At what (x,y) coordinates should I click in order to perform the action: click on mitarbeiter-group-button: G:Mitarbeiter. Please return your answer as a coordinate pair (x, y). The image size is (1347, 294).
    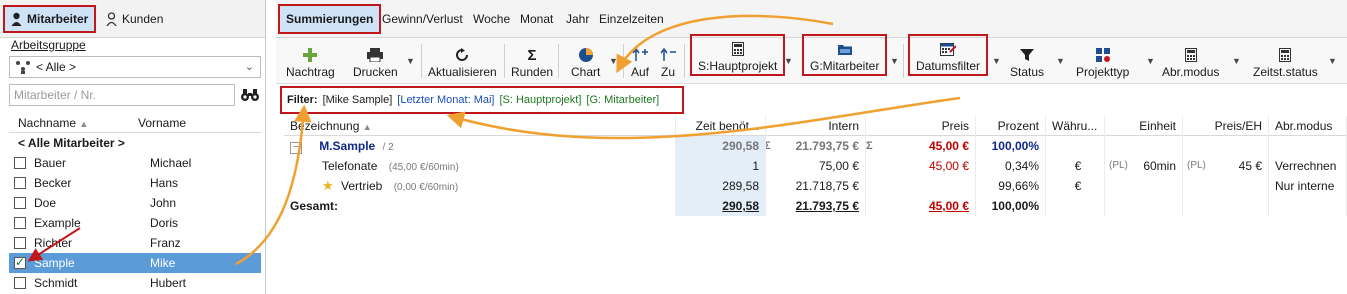
    Looking at the image, I should click on (845, 55).